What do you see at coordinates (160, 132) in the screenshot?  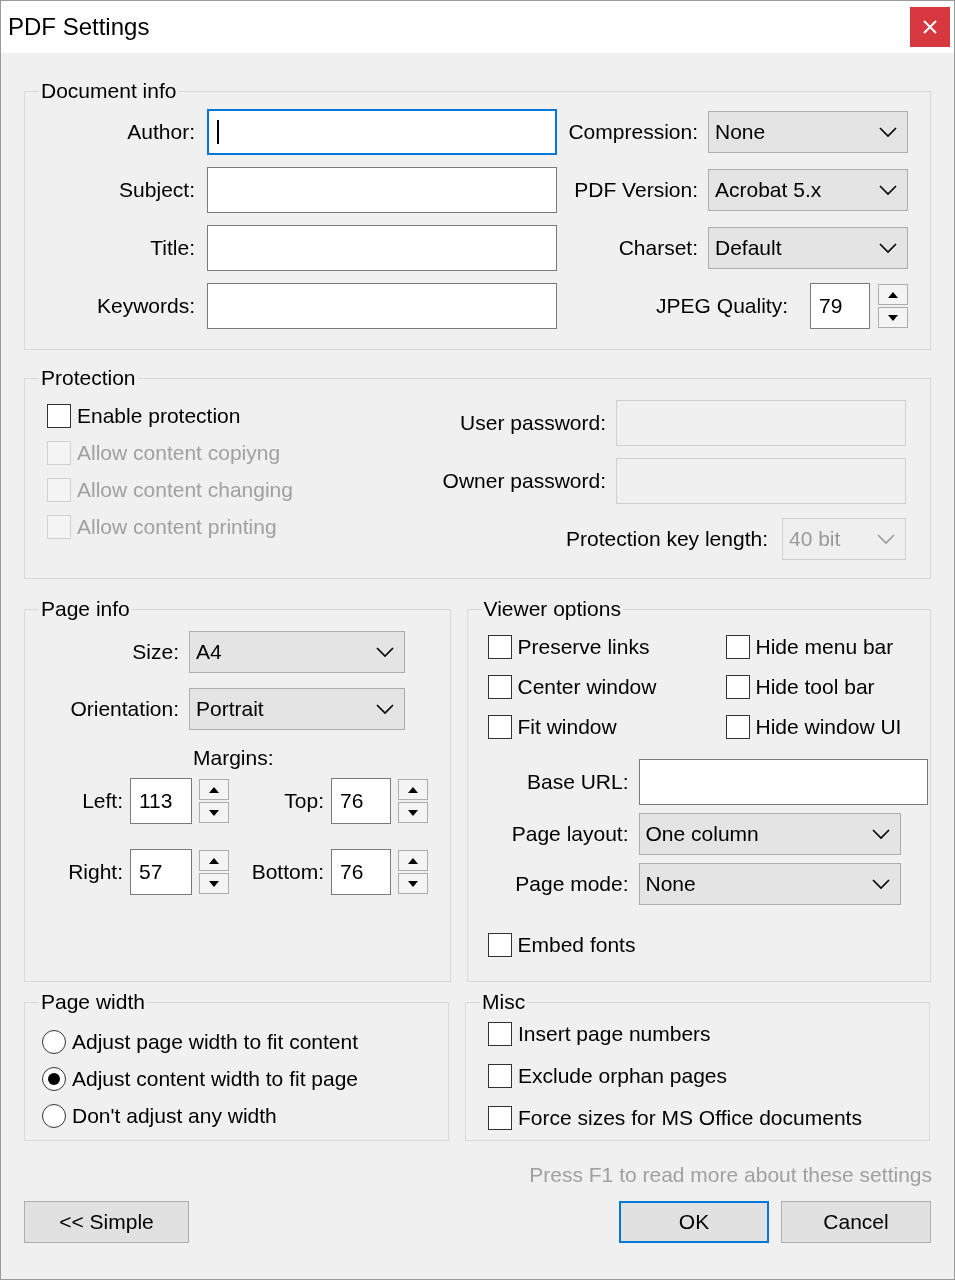 I see `field-label: Author:` at bounding box center [160, 132].